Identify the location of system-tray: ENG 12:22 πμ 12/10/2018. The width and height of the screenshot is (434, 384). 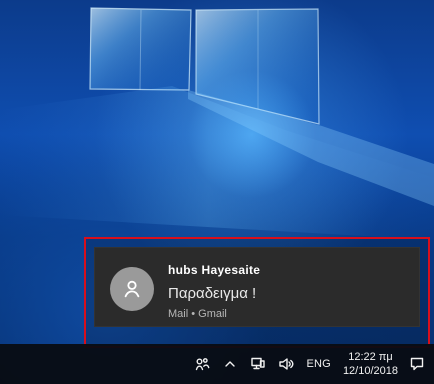
(313, 364).